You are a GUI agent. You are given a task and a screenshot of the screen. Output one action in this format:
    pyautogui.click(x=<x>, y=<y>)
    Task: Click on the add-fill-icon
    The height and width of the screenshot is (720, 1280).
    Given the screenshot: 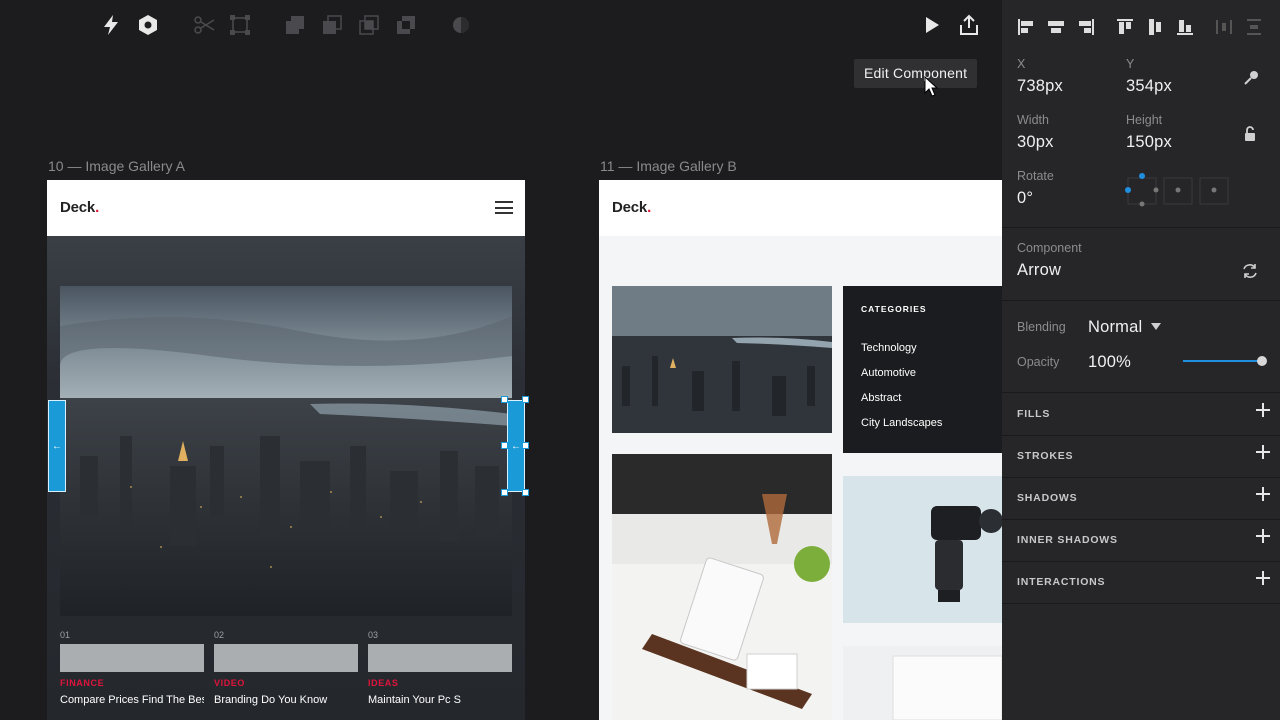 What is the action you would take?
    pyautogui.click(x=1263, y=410)
    